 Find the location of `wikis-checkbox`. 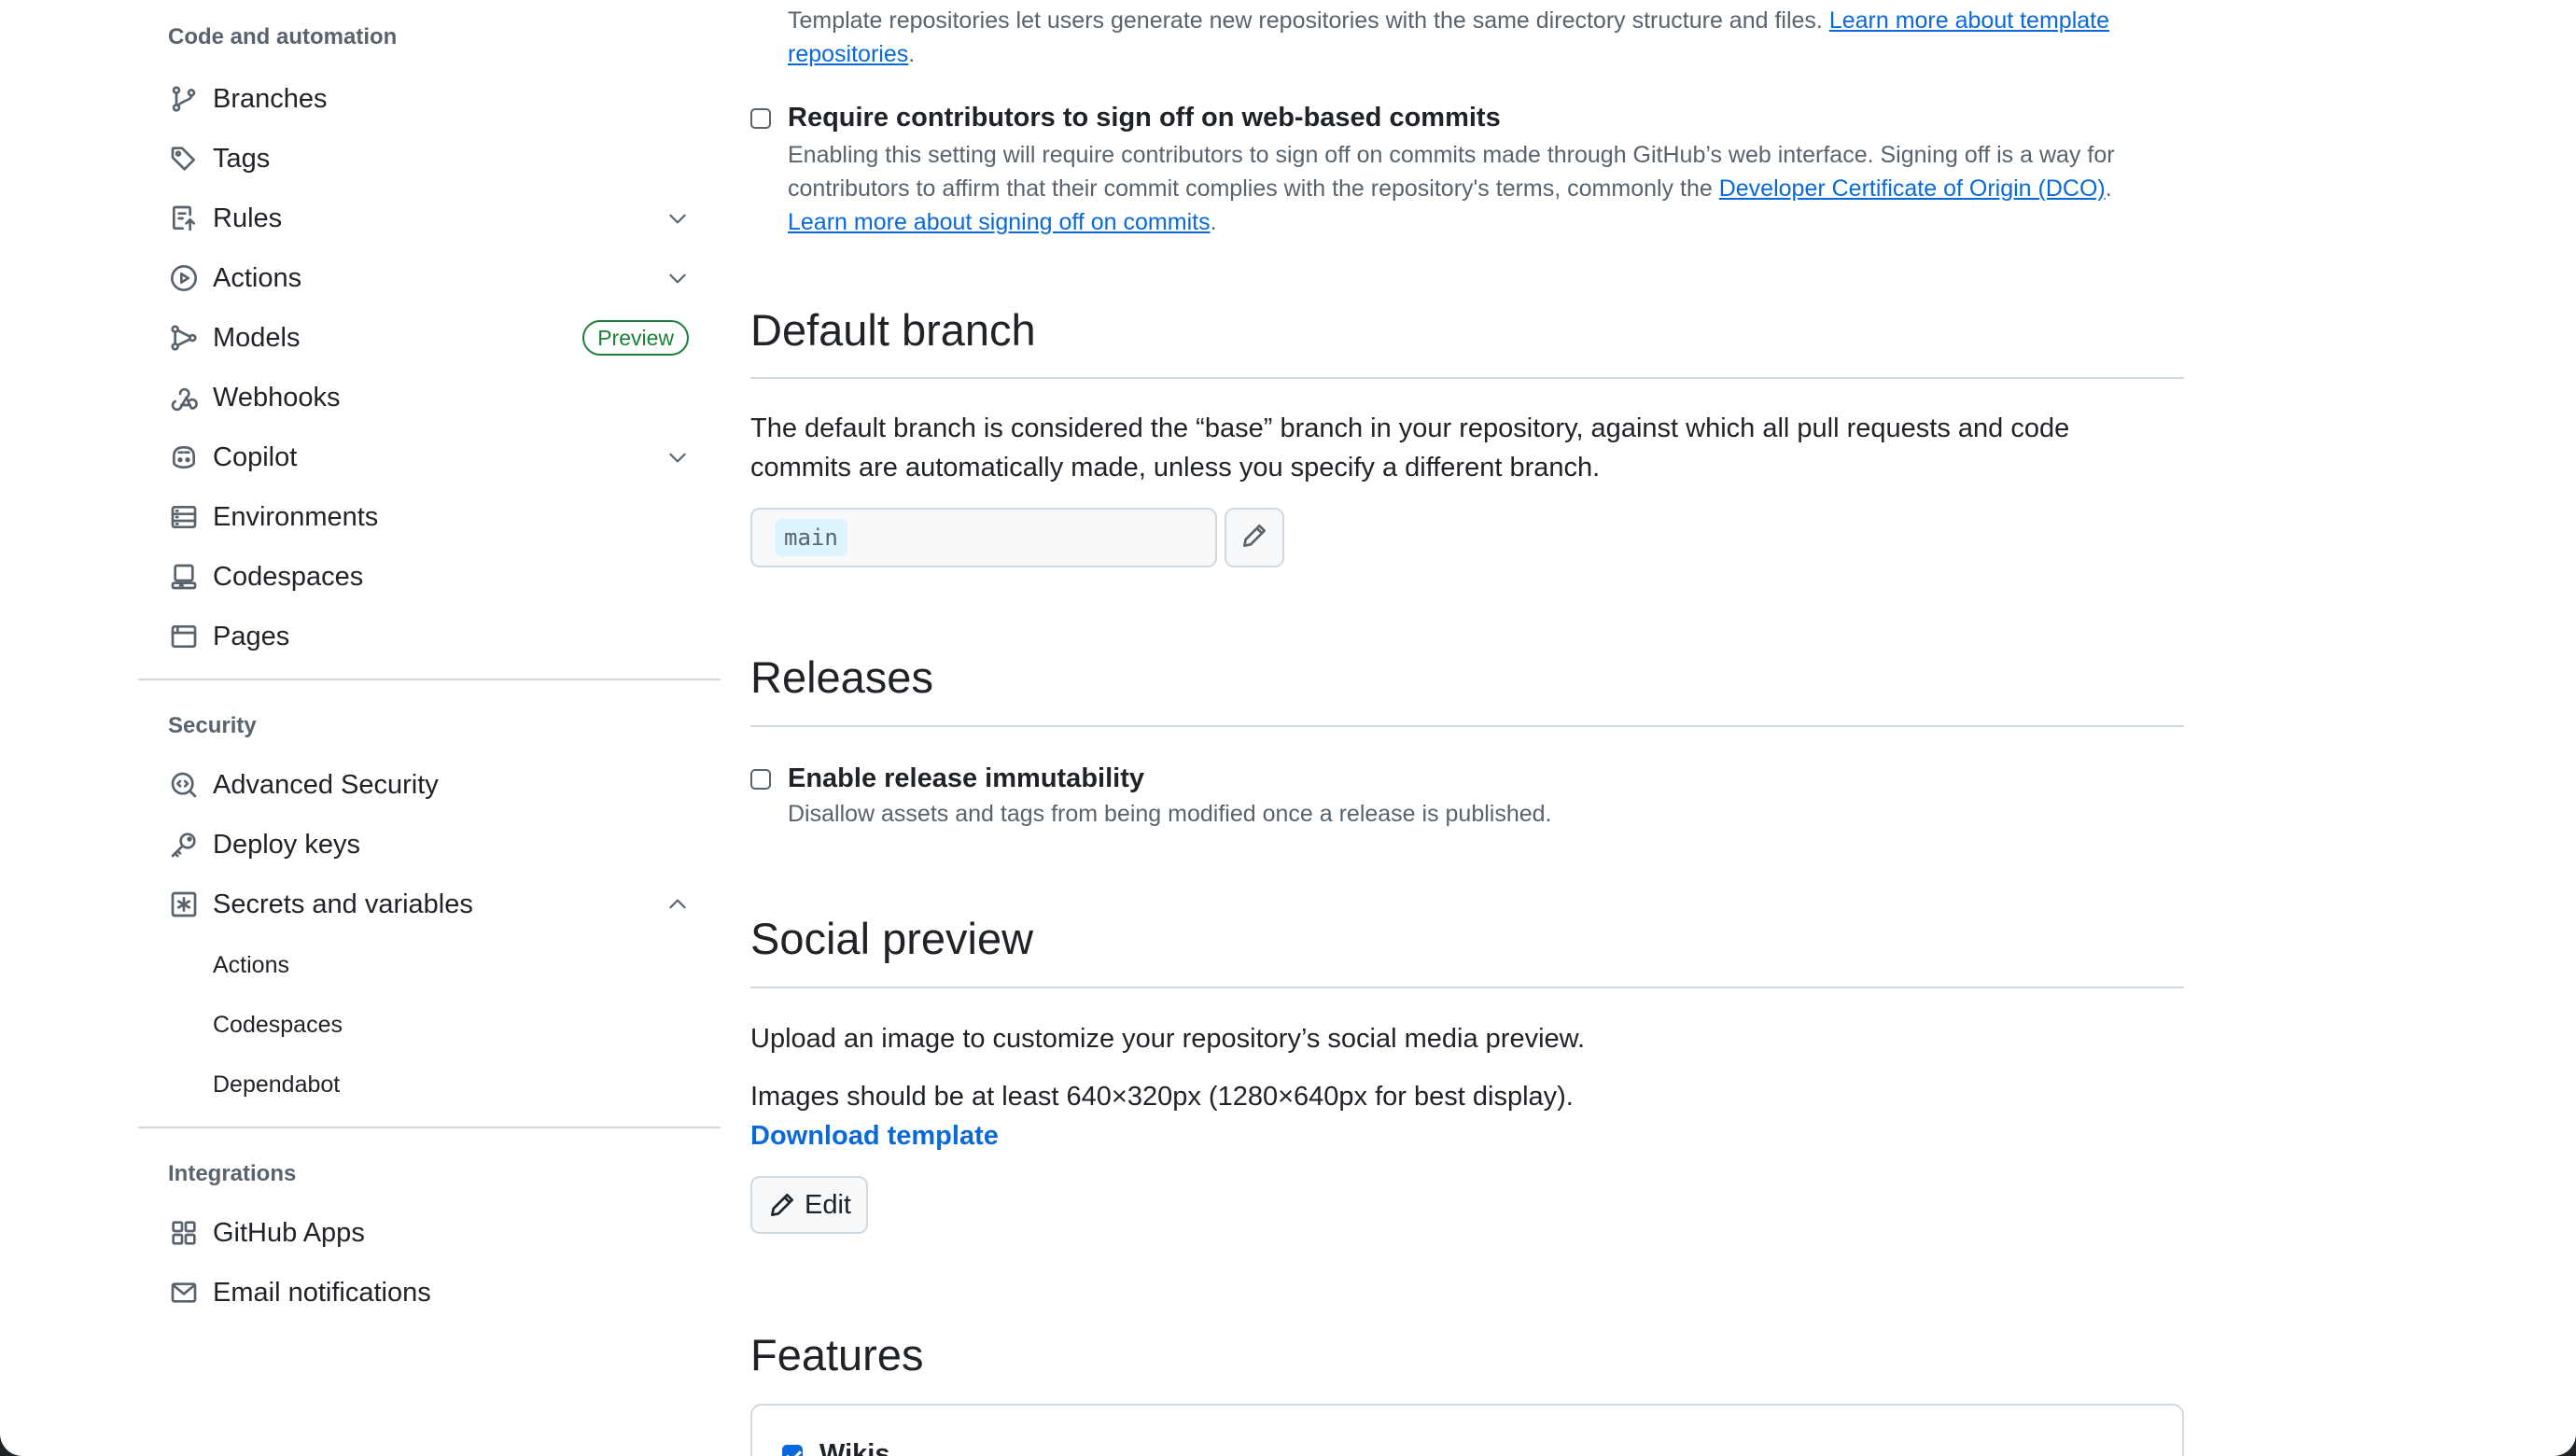

wikis-checkbox is located at coordinates (792, 1450).